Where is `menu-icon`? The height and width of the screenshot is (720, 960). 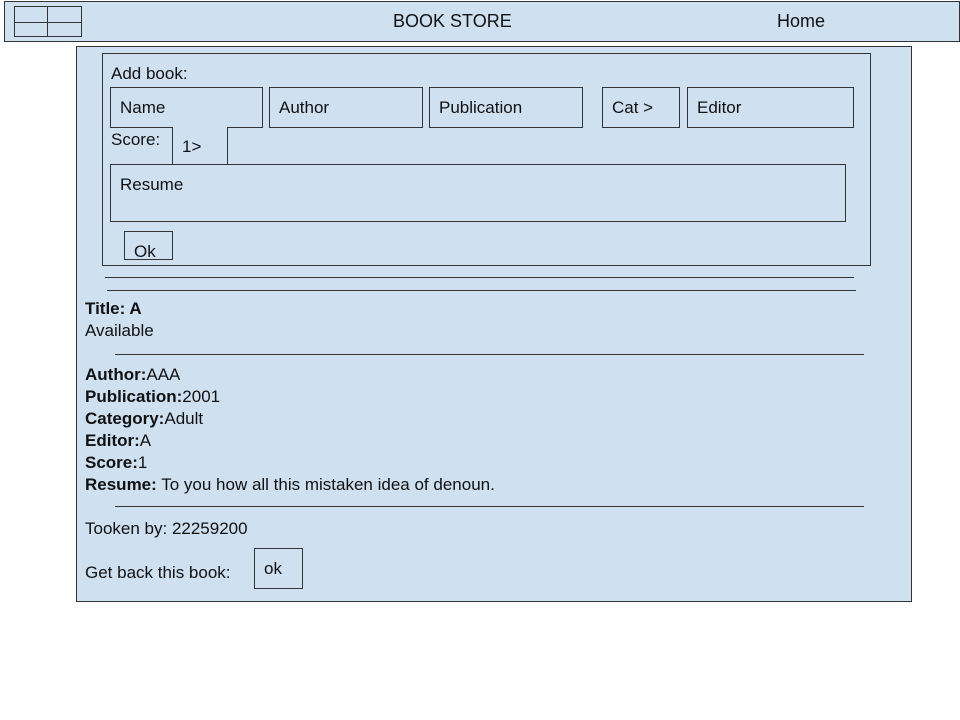 menu-icon is located at coordinates (48, 21).